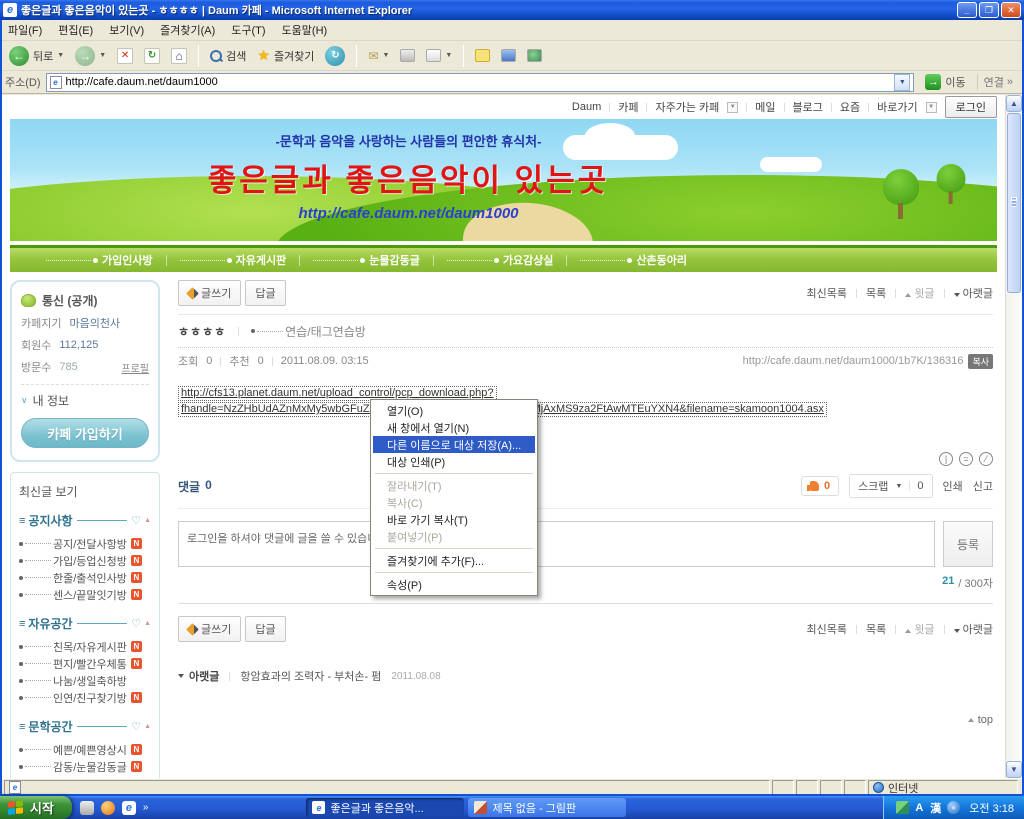 This screenshot has width=1024, height=819. Describe the element at coordinates (482, 55) in the screenshot. I see `discuss-button` at that location.